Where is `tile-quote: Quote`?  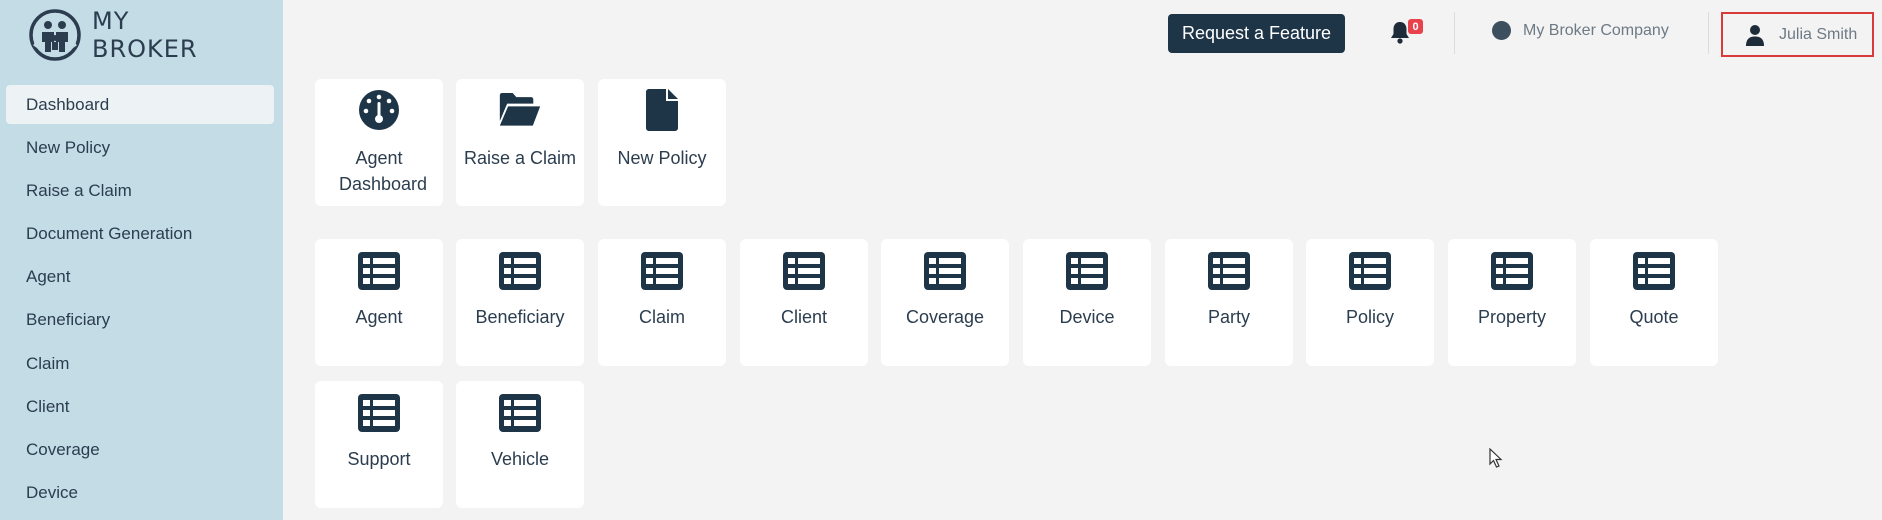 tile-quote: Quote is located at coordinates (1654, 302).